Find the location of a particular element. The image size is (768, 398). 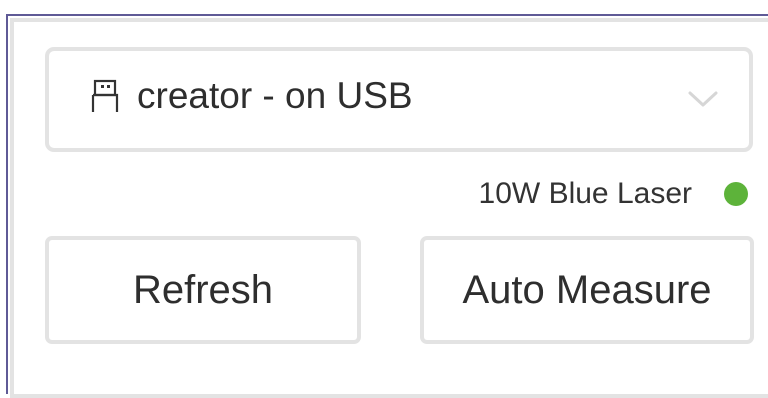

auto-measure-button: Auto Measure is located at coordinates (587, 290).